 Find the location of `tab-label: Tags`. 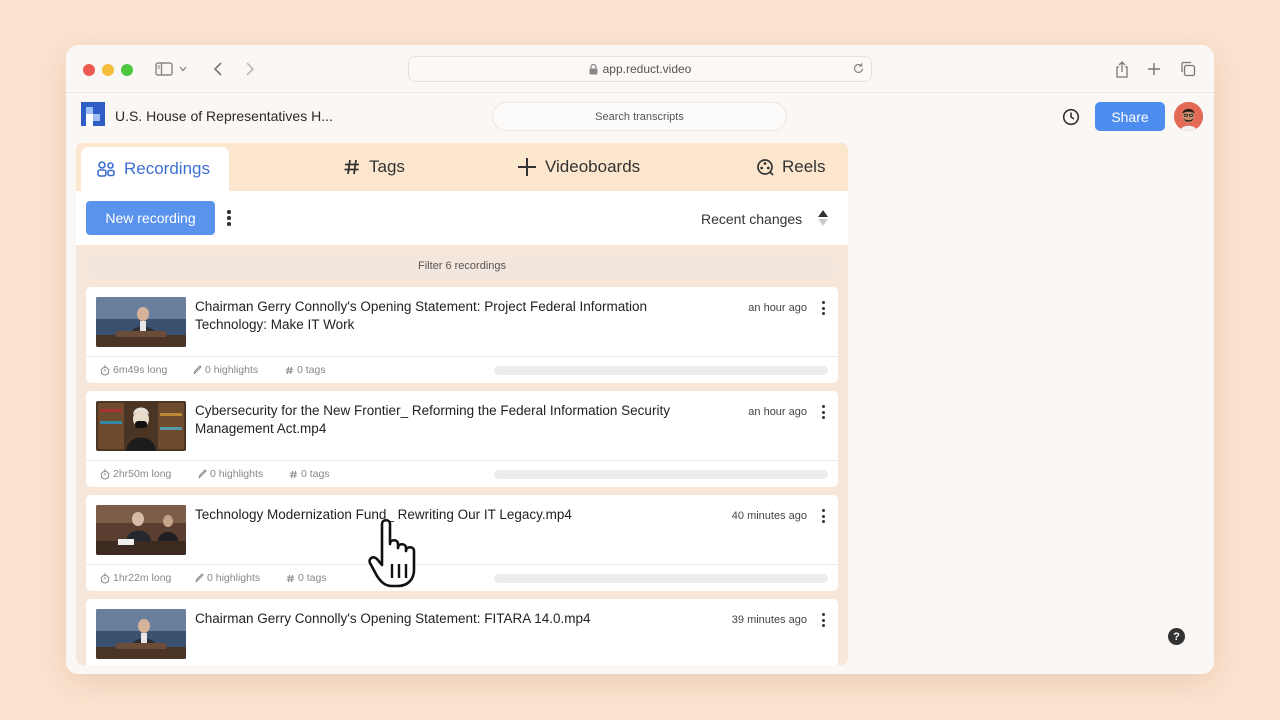

tab-label: Tags is located at coordinates (387, 166).